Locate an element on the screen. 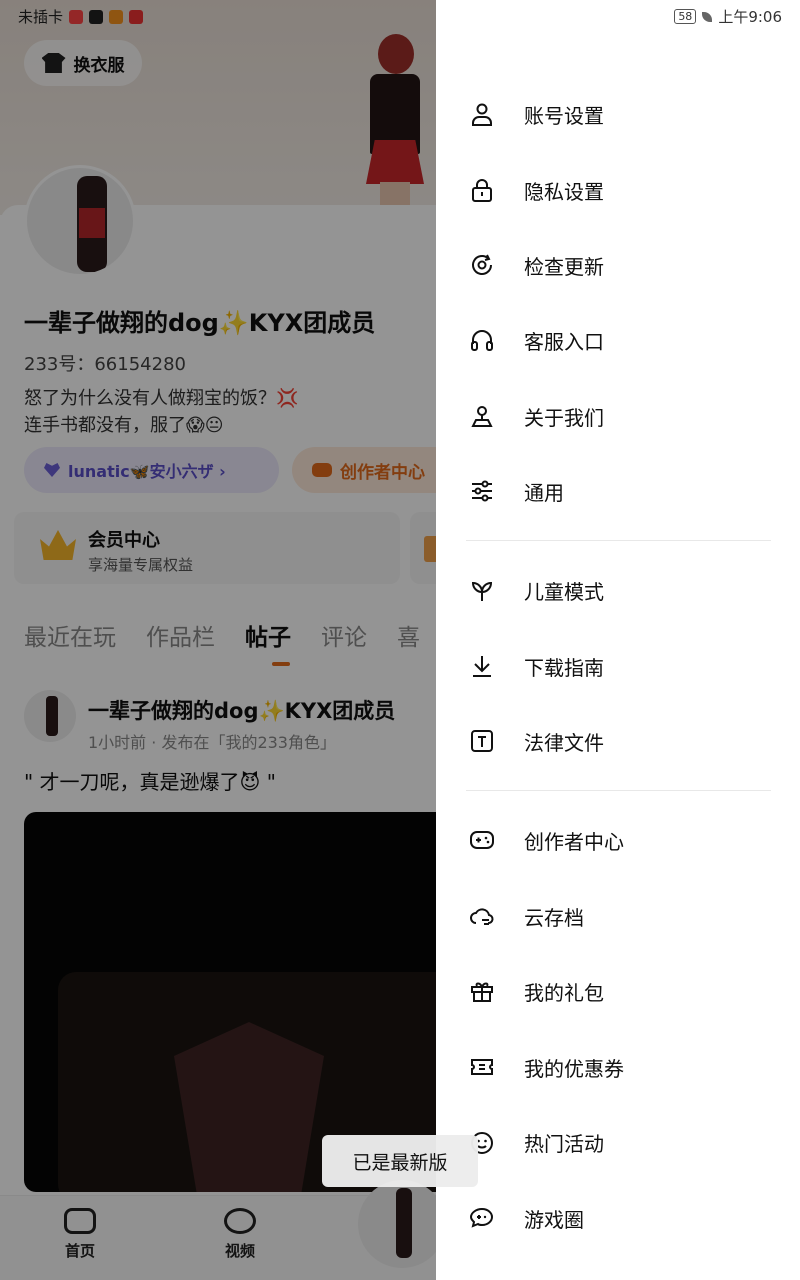 The image size is (800, 1280). ticket-icon is located at coordinates (482, 1067).